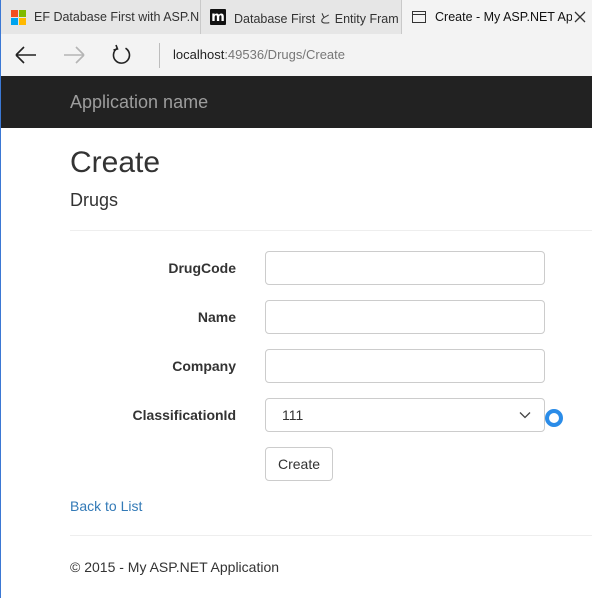 Image resolution: width=592 pixels, height=598 pixels. I want to click on chevron-down-icon, so click(525, 415).